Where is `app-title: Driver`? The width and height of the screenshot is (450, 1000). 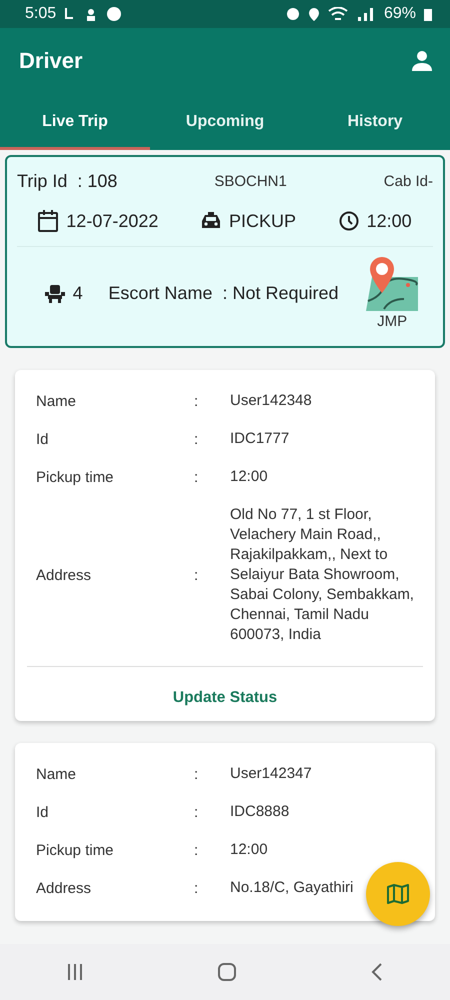
app-title: Driver is located at coordinates (51, 61).